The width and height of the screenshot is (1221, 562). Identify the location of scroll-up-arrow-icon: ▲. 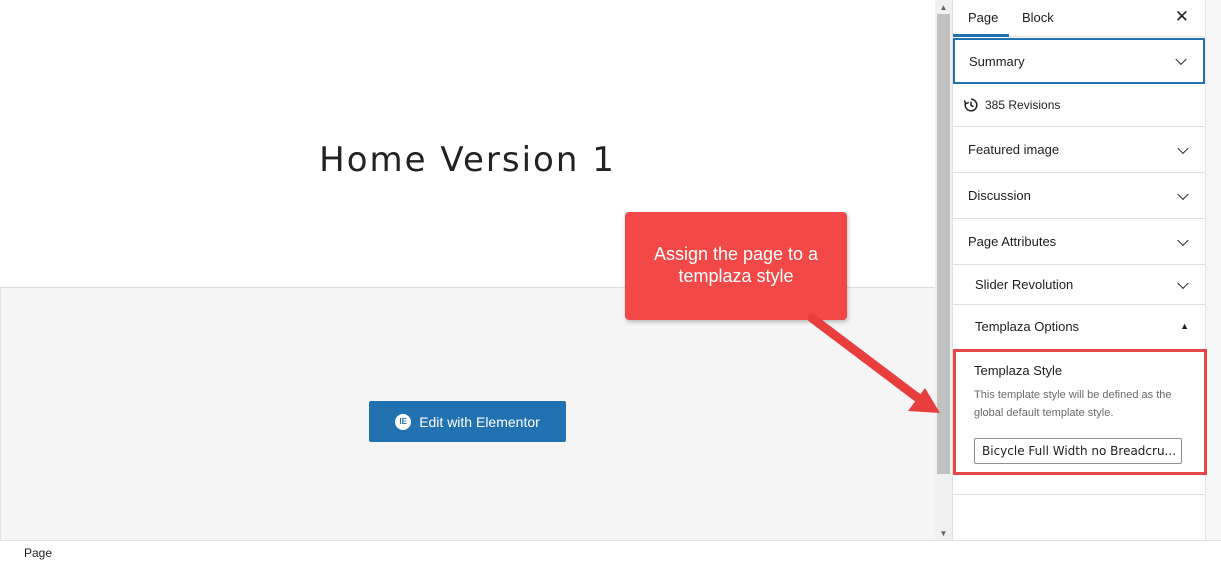
(943, 7).